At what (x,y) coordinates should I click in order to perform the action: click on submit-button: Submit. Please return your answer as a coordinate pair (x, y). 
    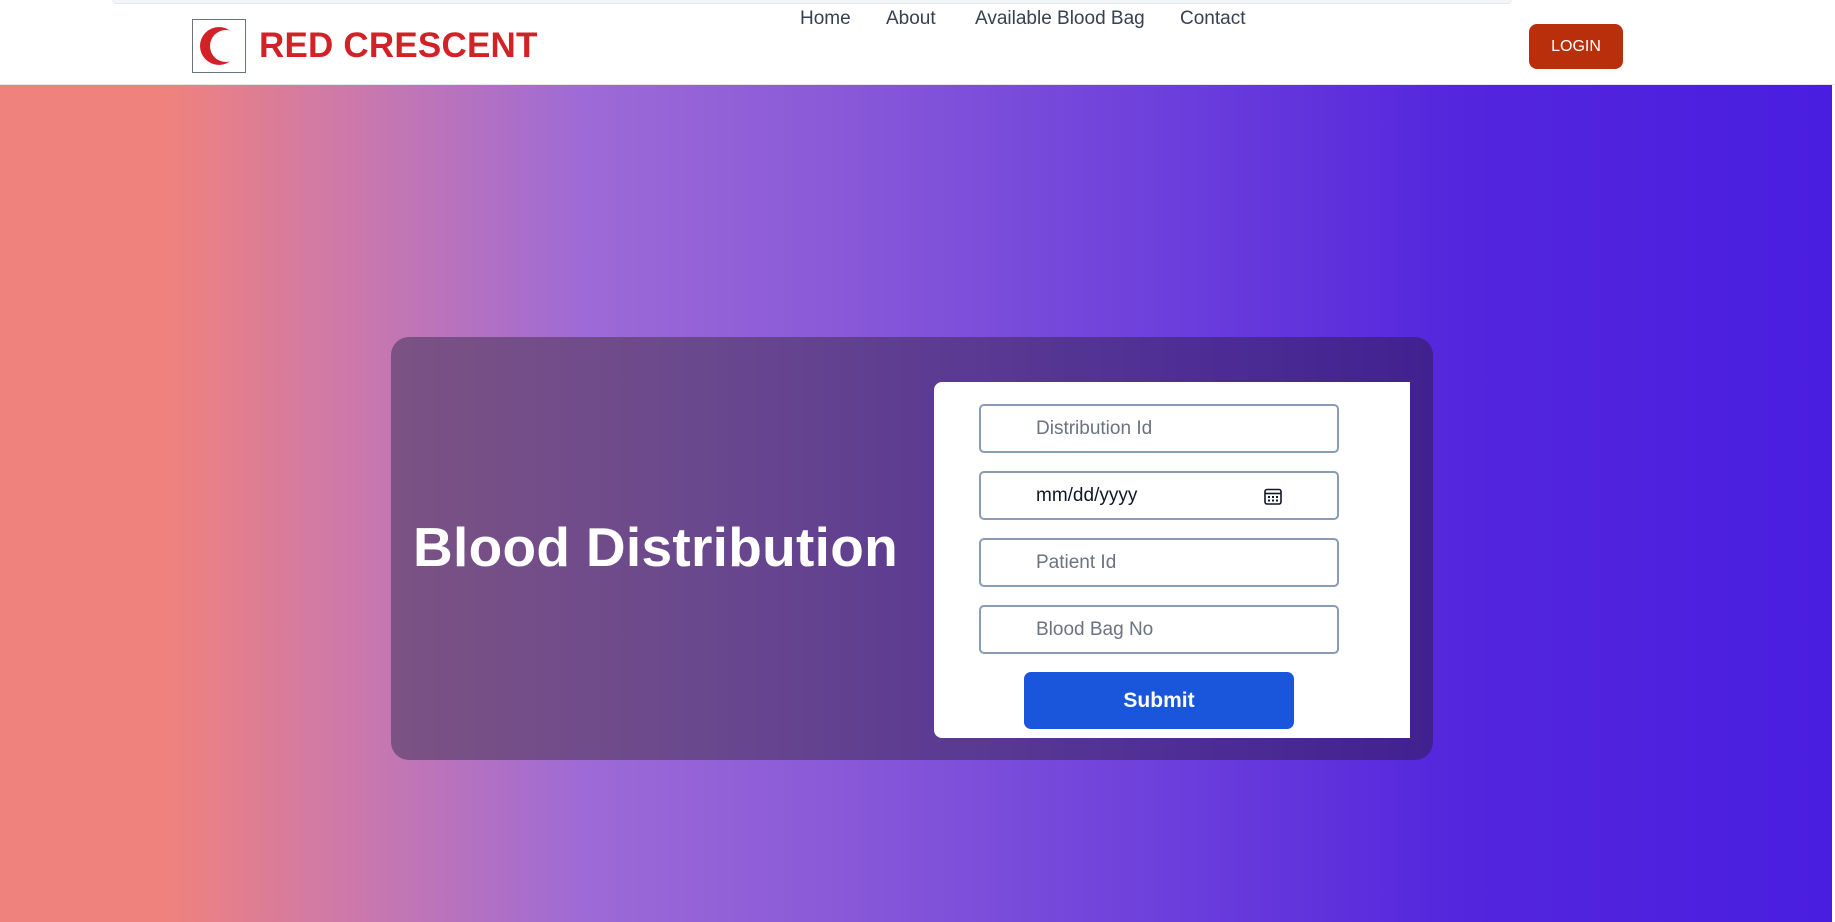
    Looking at the image, I should click on (1159, 700).